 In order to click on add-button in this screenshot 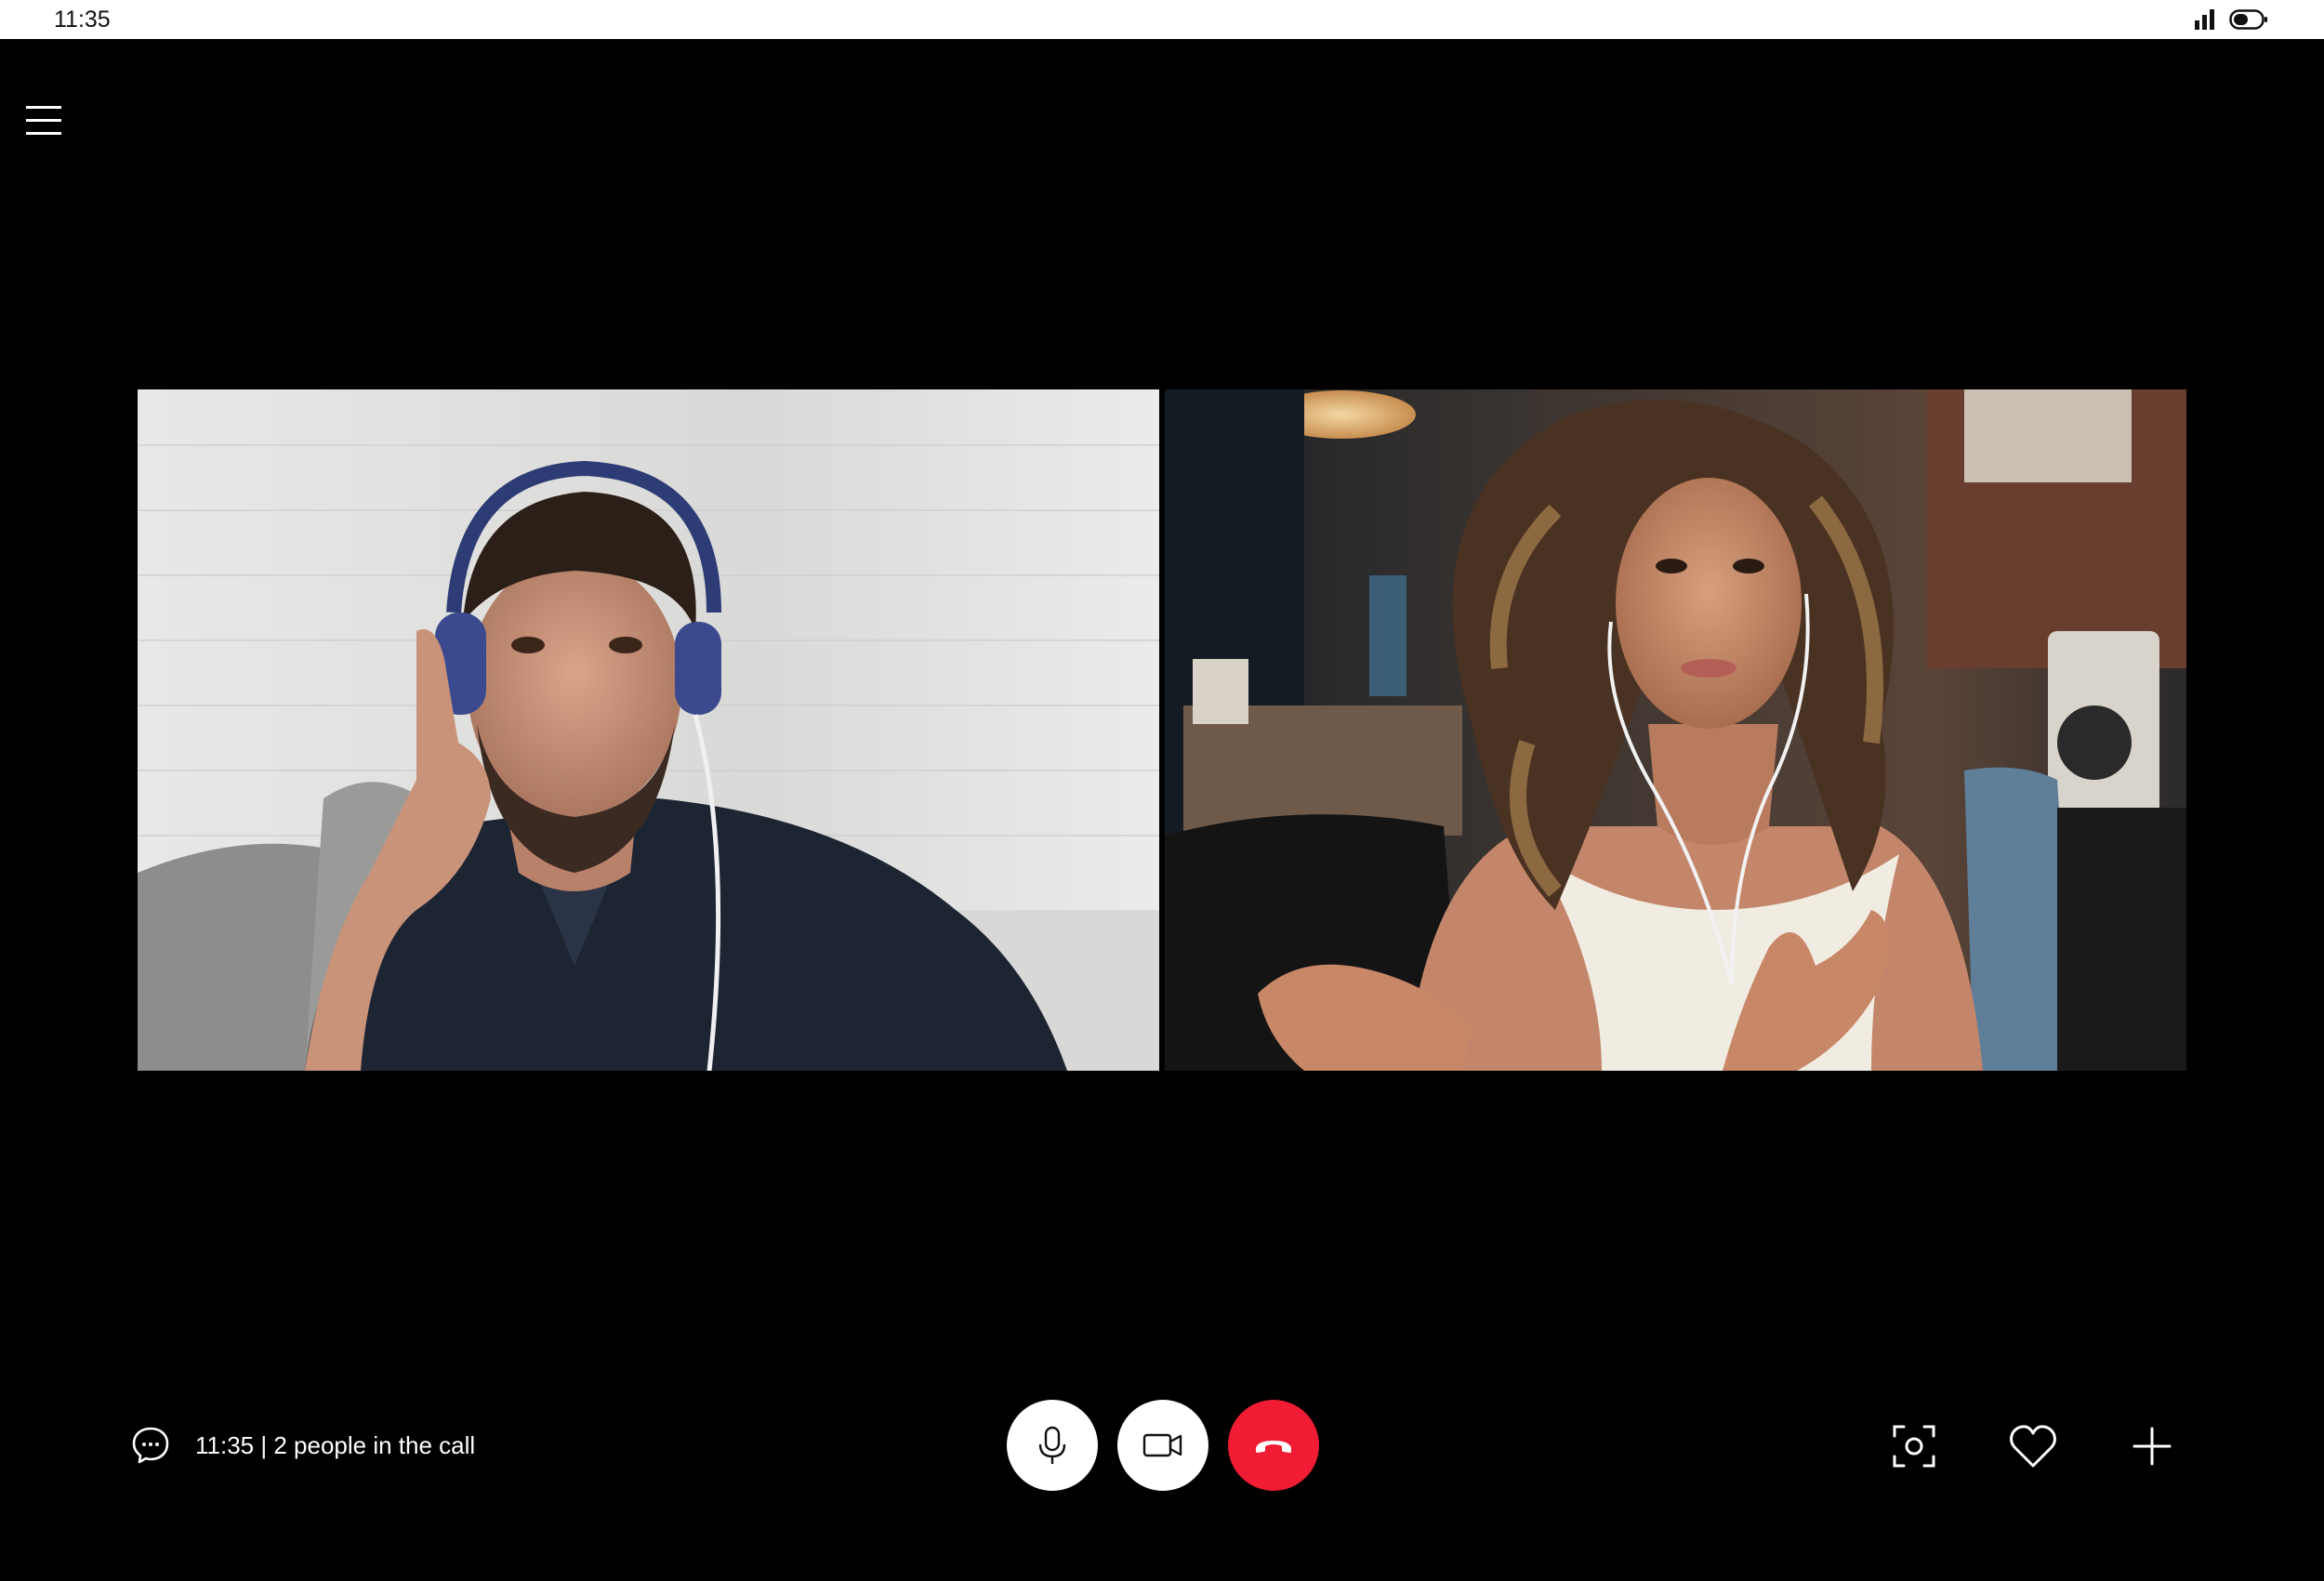, I will do `click(2152, 1446)`.